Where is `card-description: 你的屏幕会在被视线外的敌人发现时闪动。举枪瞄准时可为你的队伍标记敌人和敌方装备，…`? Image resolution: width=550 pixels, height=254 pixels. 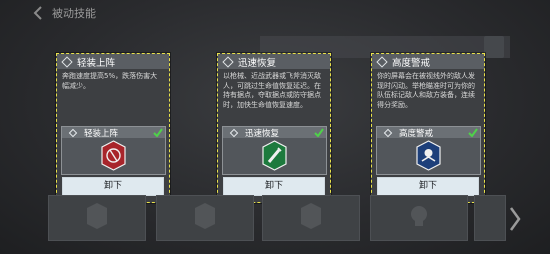 card-description: 你的屏幕会在被视线外的敌人发现时闪动。举枪瞄准时可为你的队伍标记敌人和敌方装备，… is located at coordinates (426, 90).